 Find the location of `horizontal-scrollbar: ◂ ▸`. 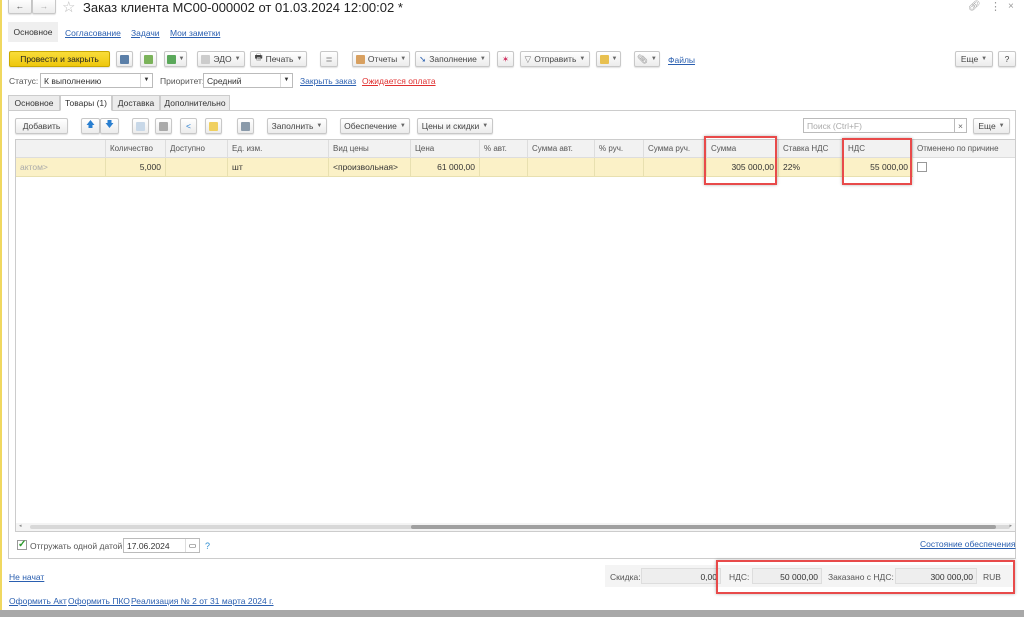

horizontal-scrollbar: ◂ ▸ is located at coordinates (515, 527).